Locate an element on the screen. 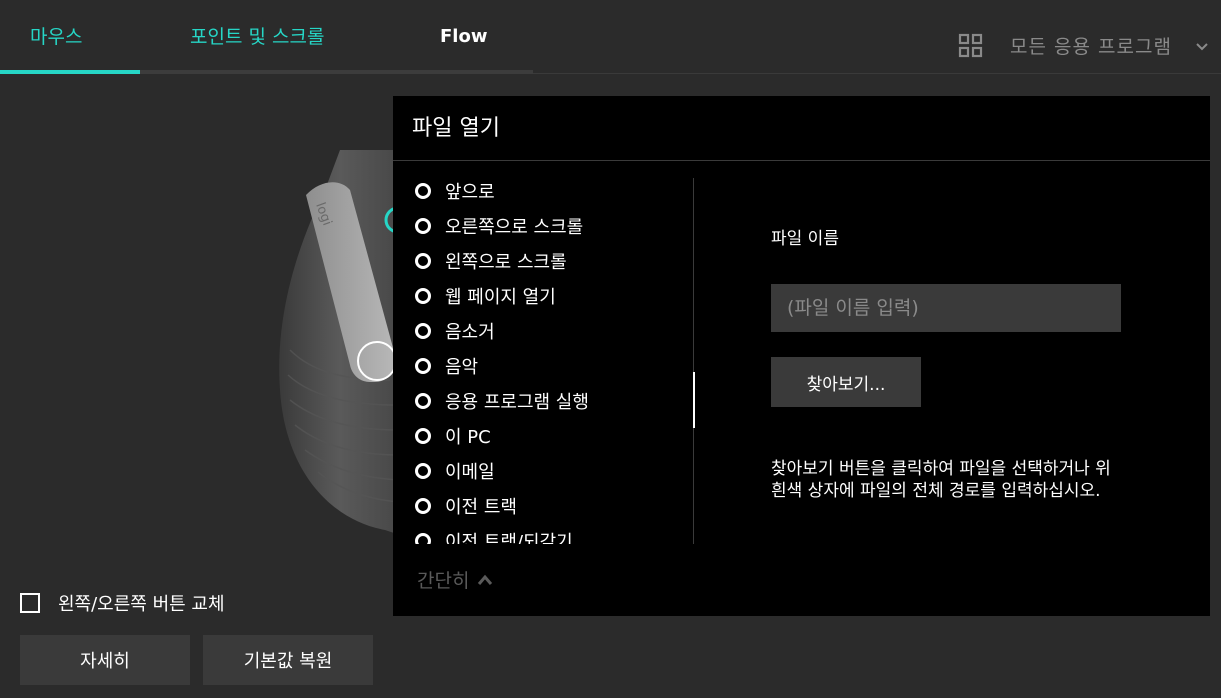 The width and height of the screenshot is (1221, 698). list-item: 앞으로 is located at coordinates (455, 191).